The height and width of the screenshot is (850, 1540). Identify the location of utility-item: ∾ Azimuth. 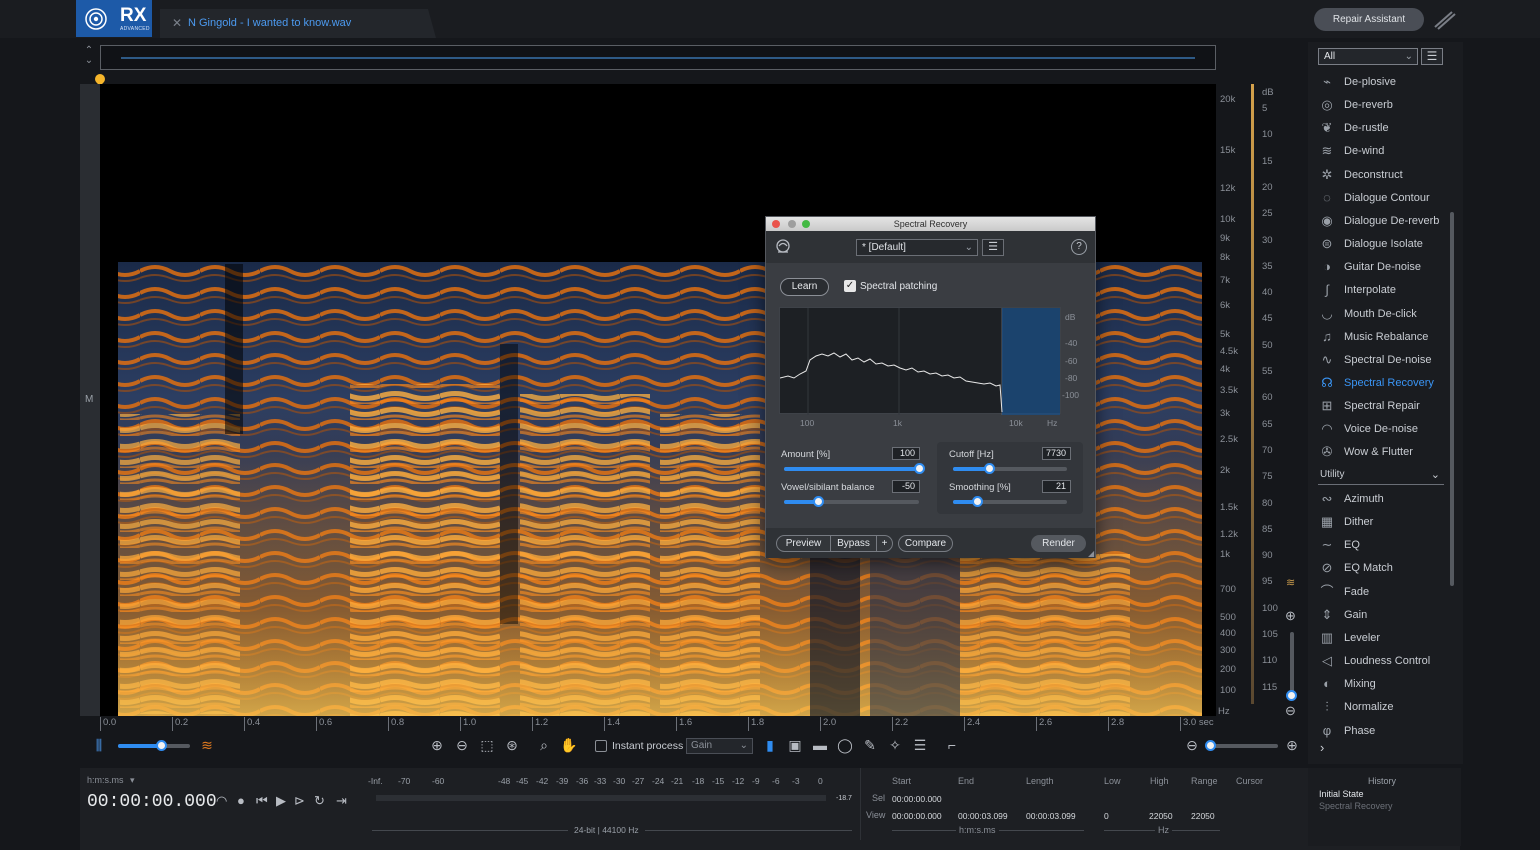
(1383, 500).